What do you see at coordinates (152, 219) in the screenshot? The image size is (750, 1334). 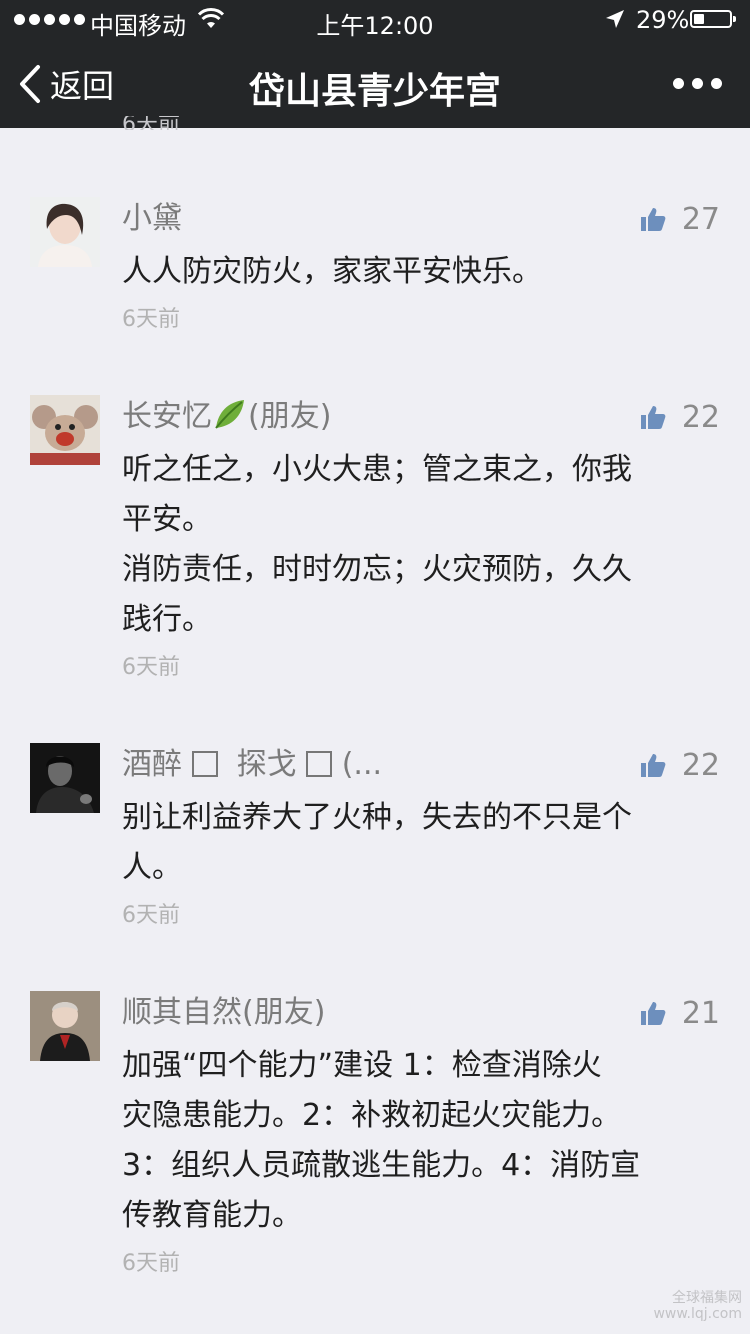 I see `comment-username: 小黛` at bounding box center [152, 219].